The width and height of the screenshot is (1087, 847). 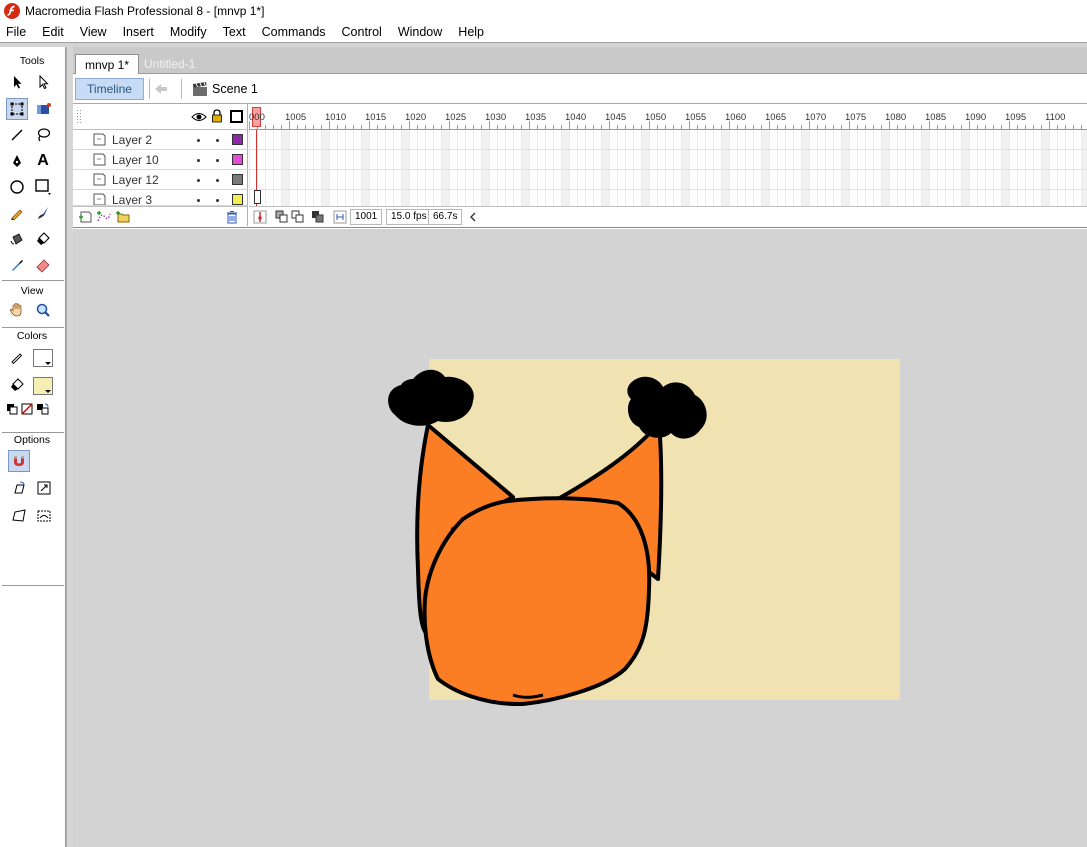 I want to click on subselection-tool-icon, so click(x=43, y=82).